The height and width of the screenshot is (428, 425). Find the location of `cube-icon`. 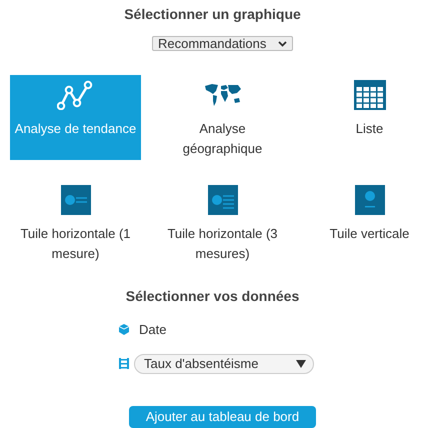

cube-icon is located at coordinates (124, 330).